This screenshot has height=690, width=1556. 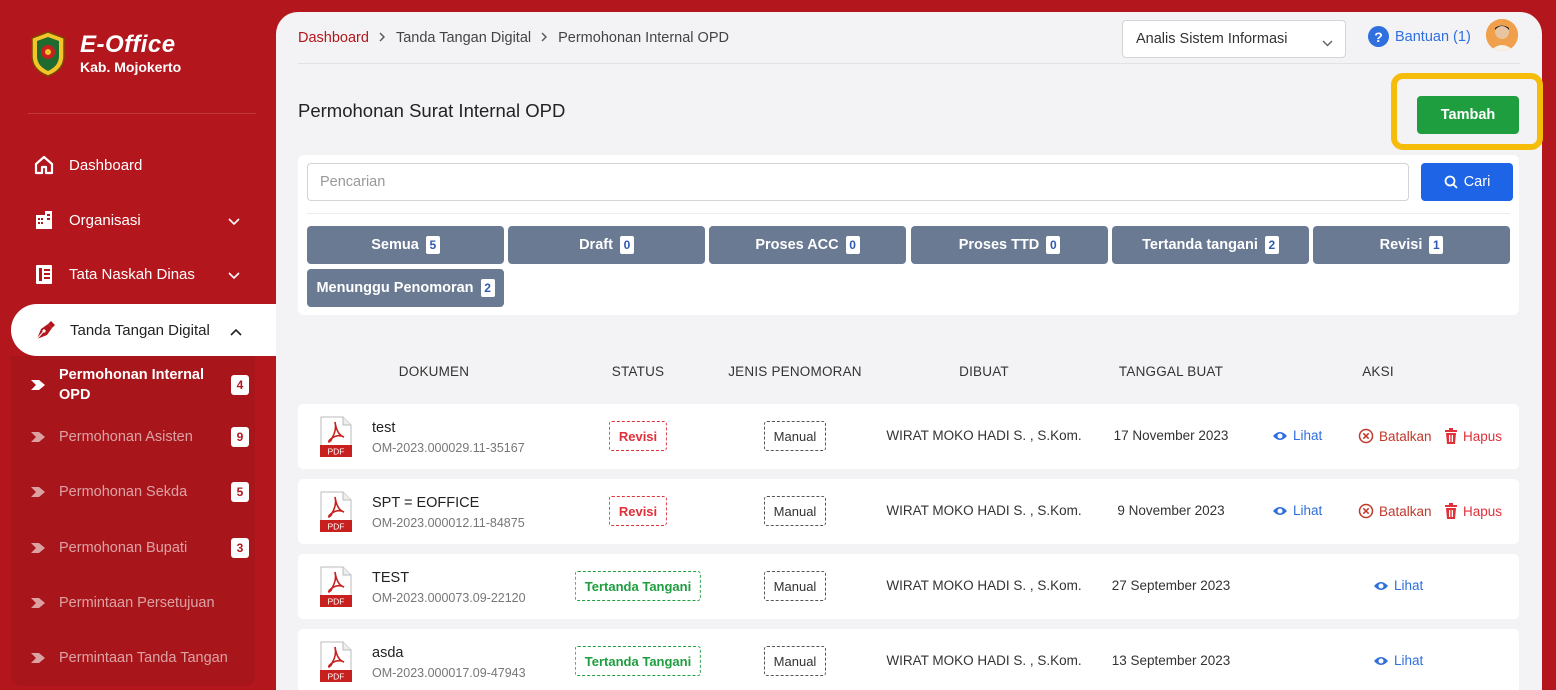 I want to click on submenu-item-permintaan-persetujuan: Permintaan Persetujuan, so click(x=141, y=603).